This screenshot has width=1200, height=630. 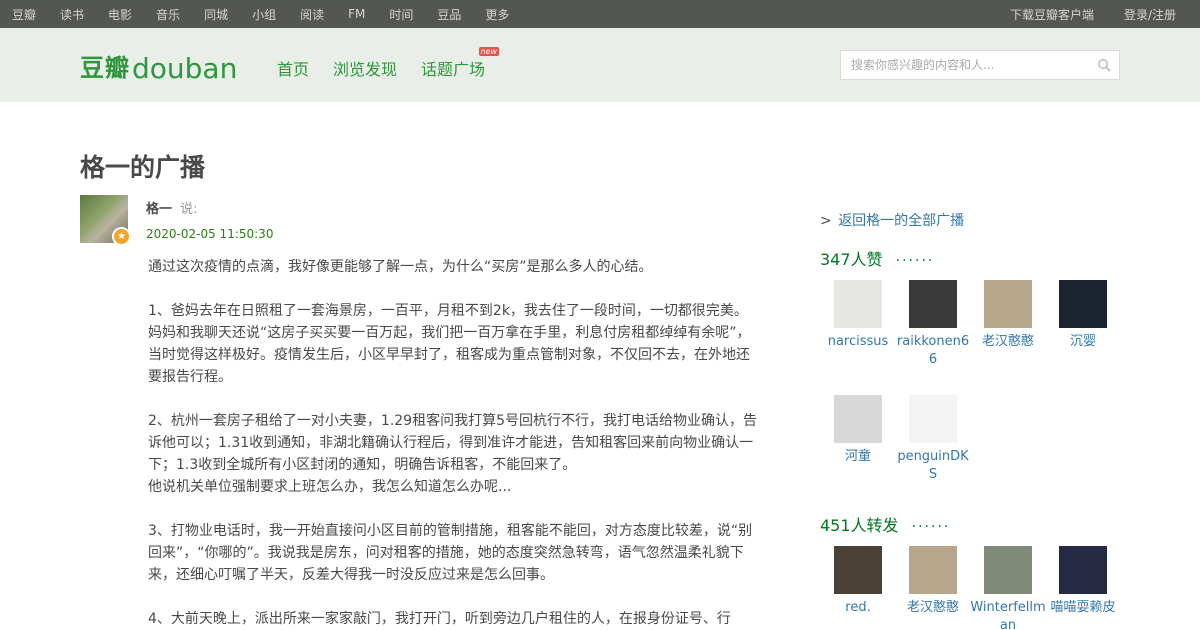 I want to click on top-nav-time: 时间, so click(x=401, y=14).